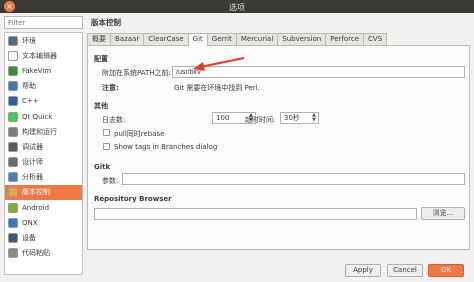 This screenshot has width=474, height=282. Describe the element at coordinates (217, 88) in the screenshot. I see `note-text: Git 需要在环境中找到 Perl.` at that location.